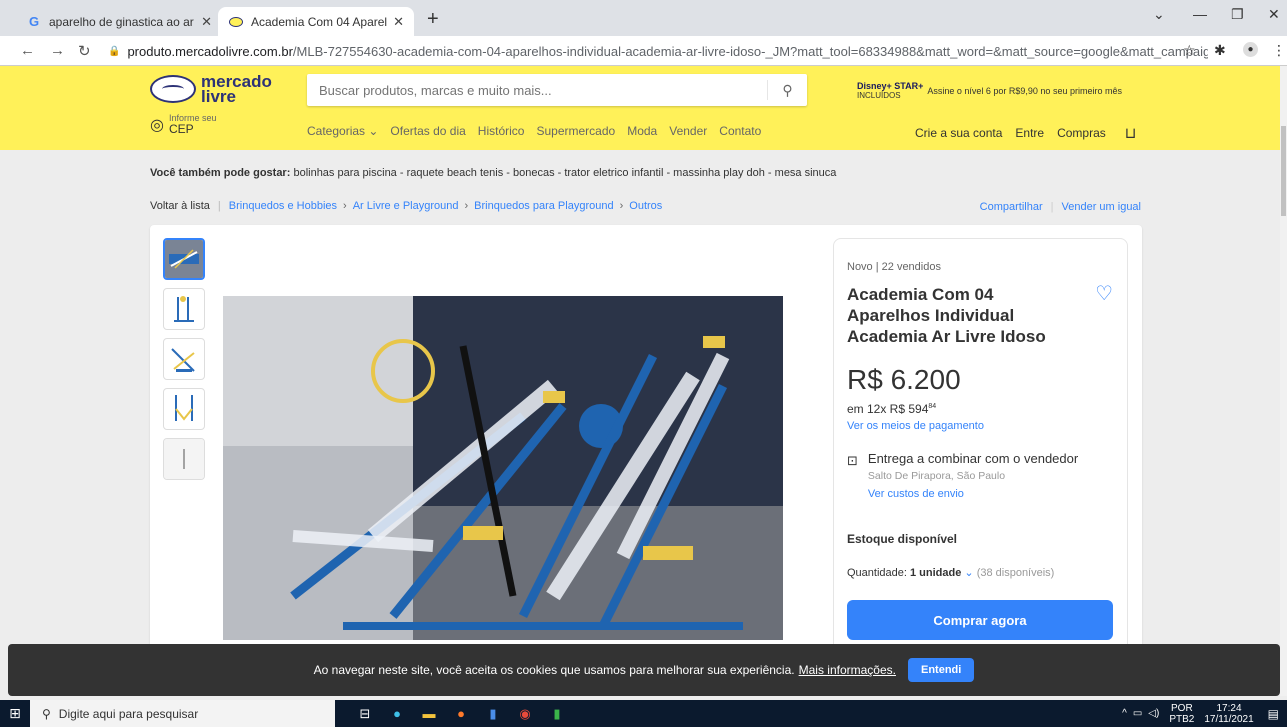 The height and width of the screenshot is (727, 1287). What do you see at coordinates (958, 133) in the screenshot?
I see `create-account-link: Crie a sua conta` at bounding box center [958, 133].